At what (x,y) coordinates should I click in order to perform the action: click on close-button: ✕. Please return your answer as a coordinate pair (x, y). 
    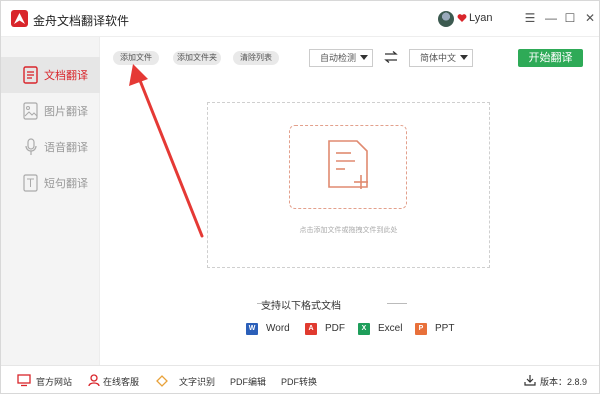
    Looking at the image, I should click on (590, 18).